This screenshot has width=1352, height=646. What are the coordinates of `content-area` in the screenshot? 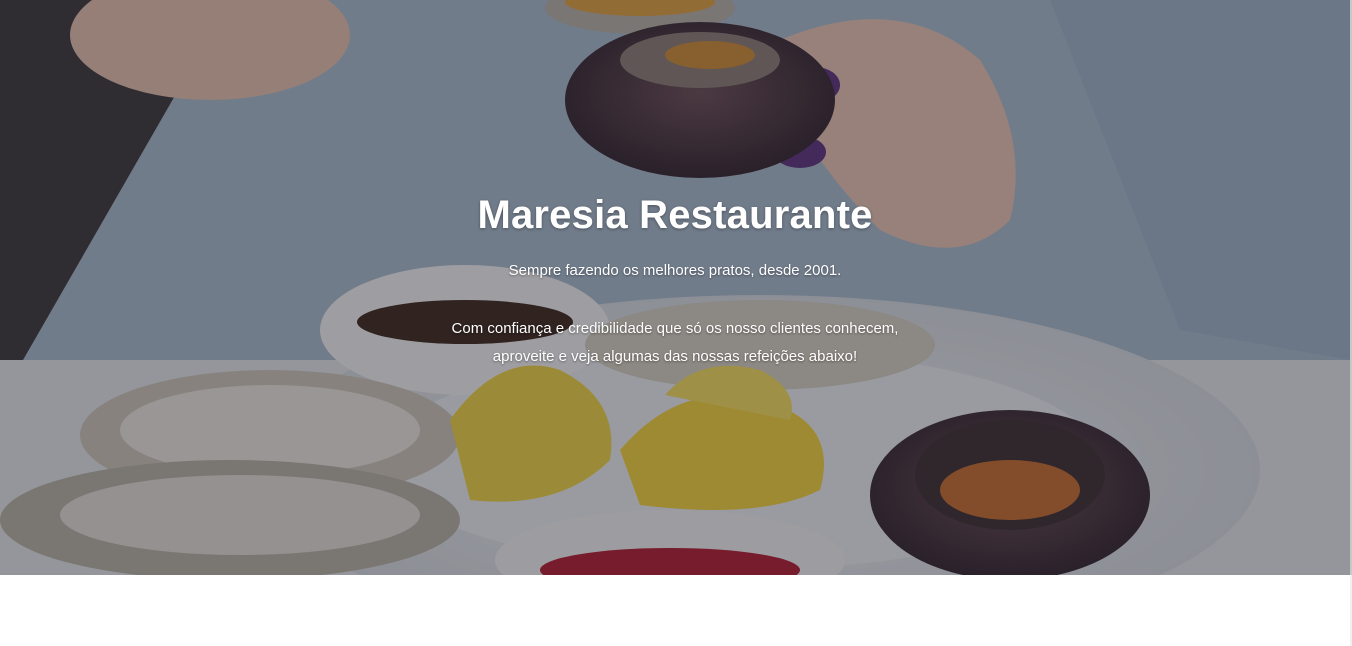 It's located at (675, 610).